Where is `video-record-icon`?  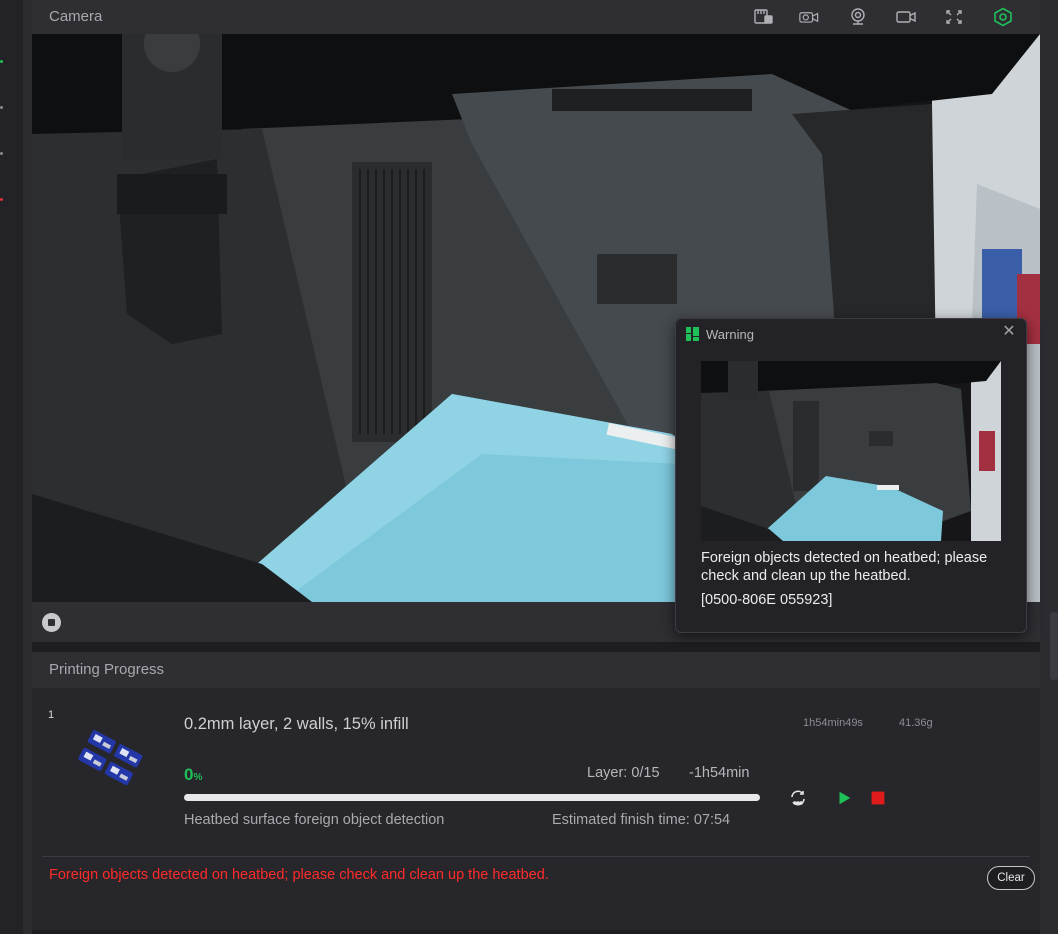
video-record-icon is located at coordinates (906, 17).